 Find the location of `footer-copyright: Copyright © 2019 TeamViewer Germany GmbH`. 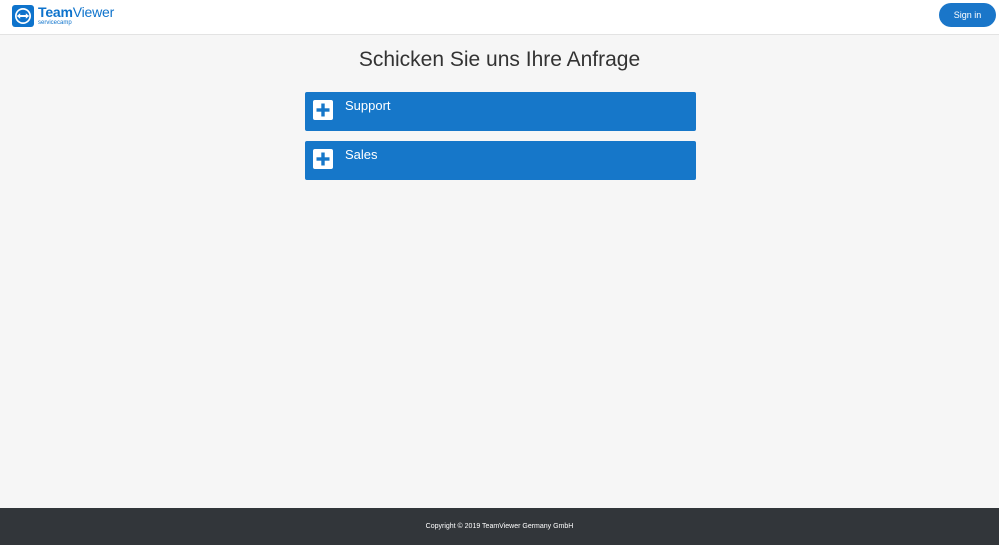

footer-copyright: Copyright © 2019 TeamViewer Germany GmbH is located at coordinates (499, 526).